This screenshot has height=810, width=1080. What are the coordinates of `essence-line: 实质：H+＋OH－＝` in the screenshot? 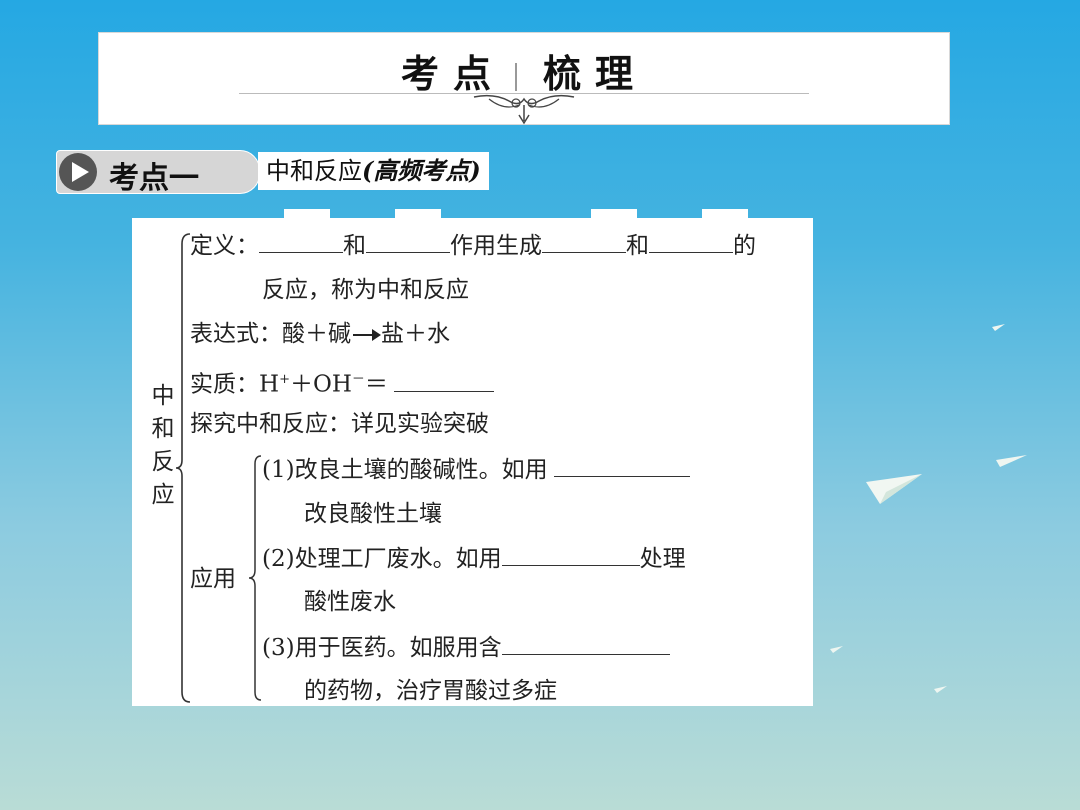 It's located at (342, 382).